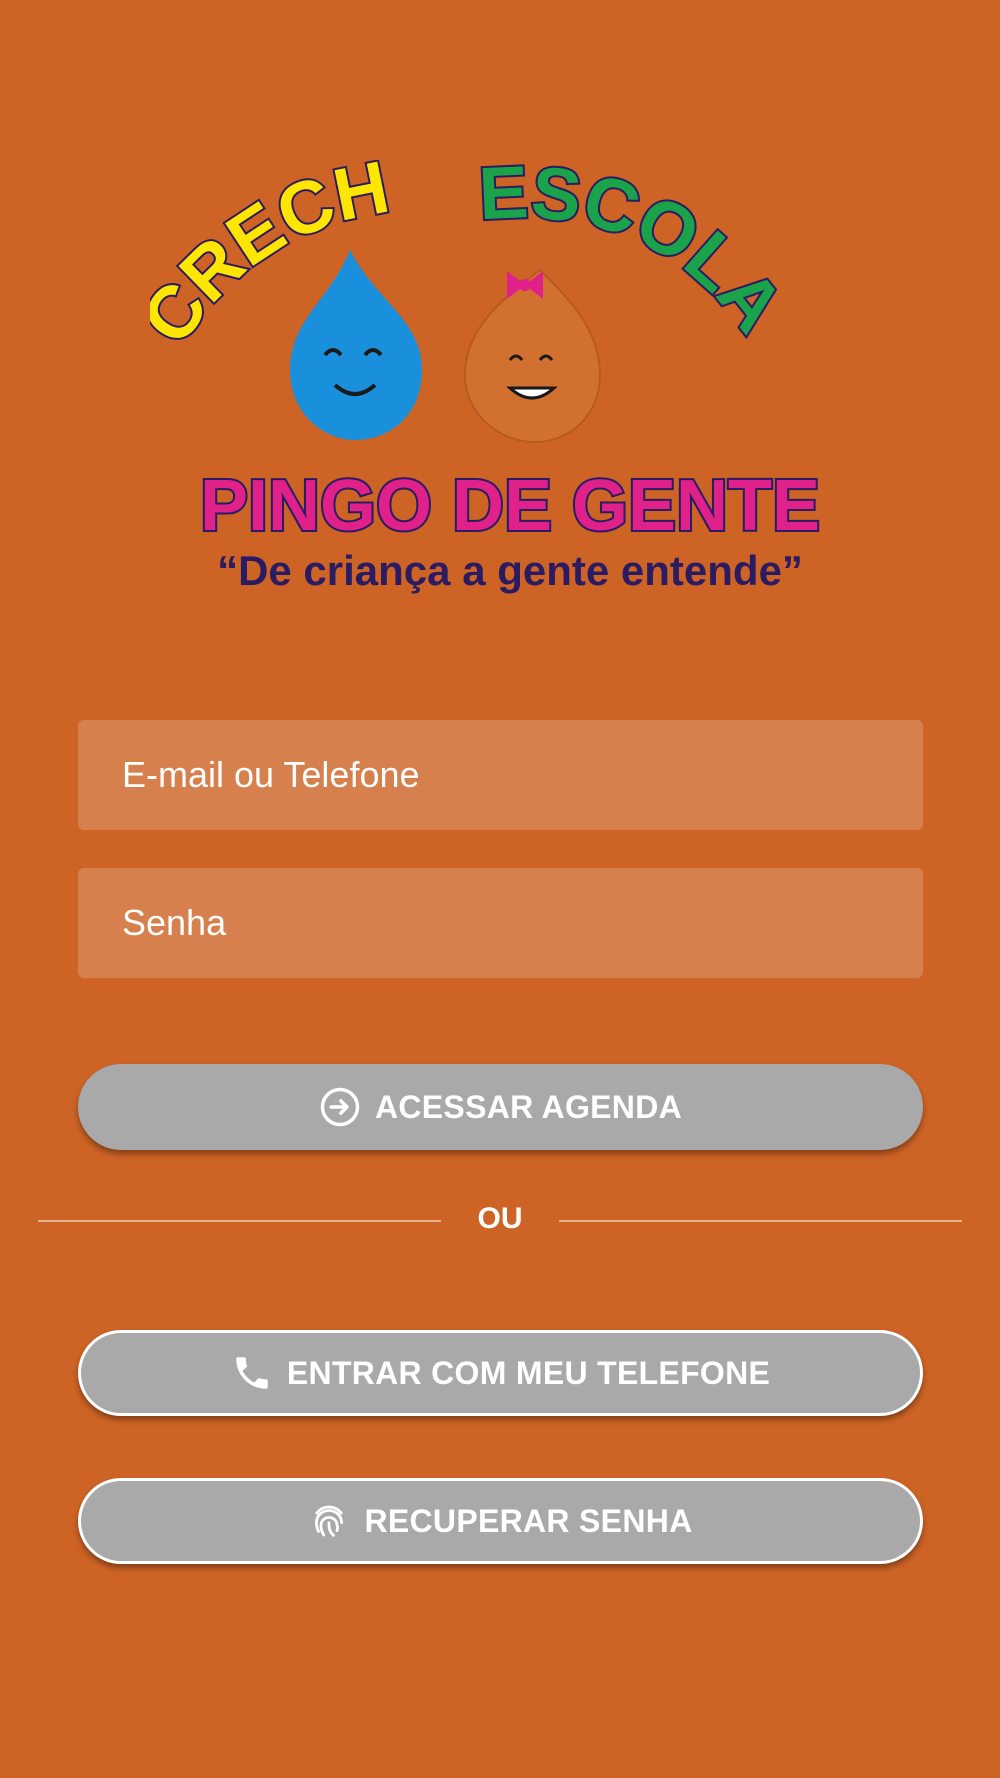  I want to click on login-with-phone-label: ENTRAR COM MEU TELEFONE, so click(528, 1372).